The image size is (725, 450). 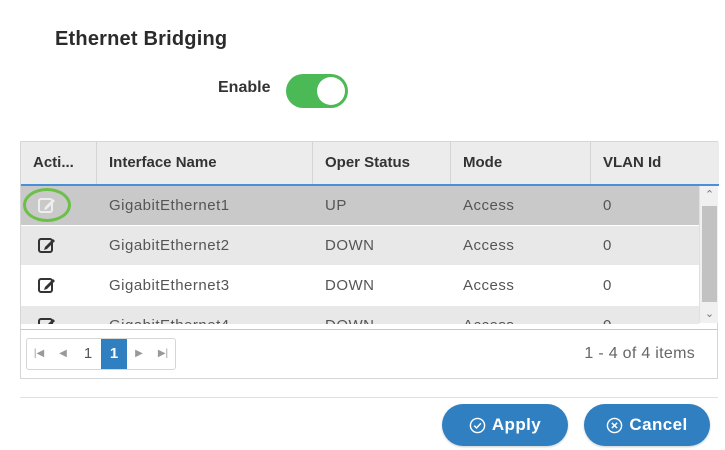 I want to click on first-page-icon: |◀, so click(x=39, y=354).